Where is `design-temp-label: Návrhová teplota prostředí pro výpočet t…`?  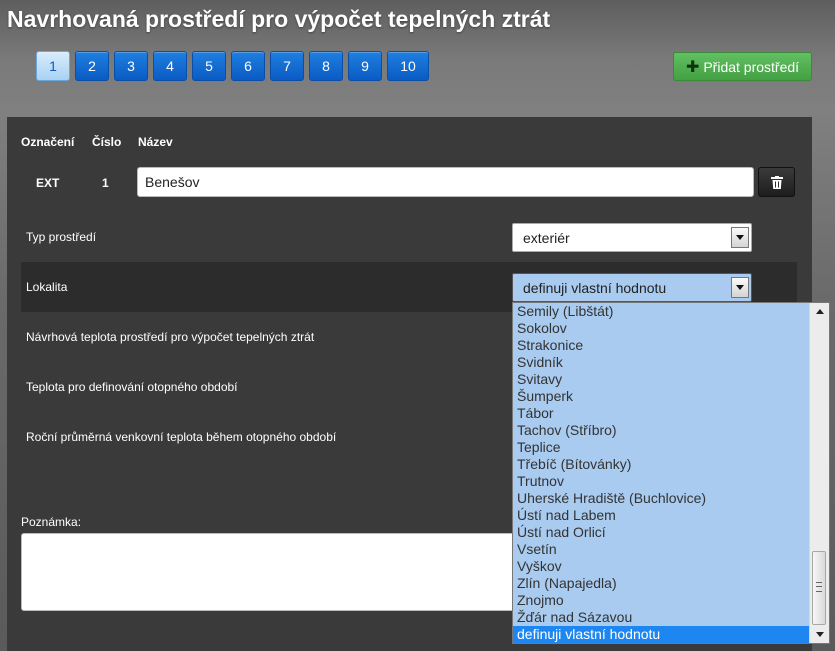 design-temp-label: Návrhová teplota prostředí pro výpočet t… is located at coordinates (170, 337).